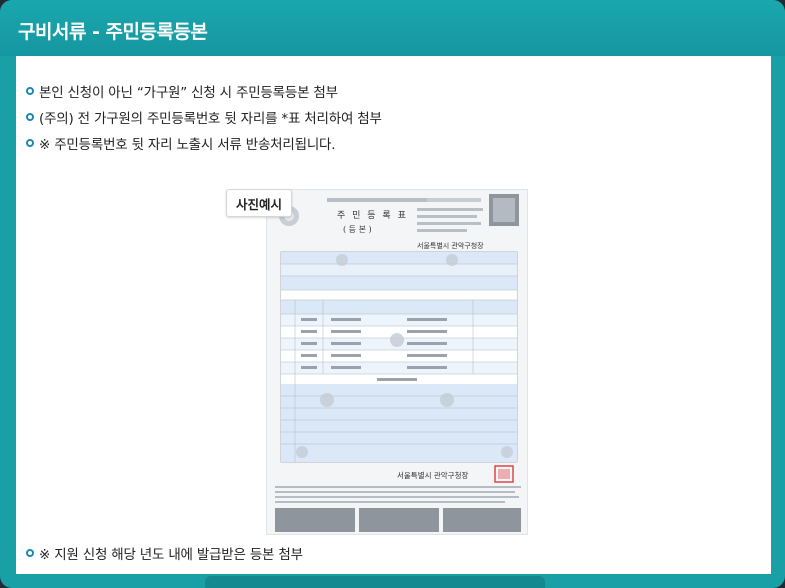  I want to click on bullet-item: (주의) 전 가구원의 주민등록번호 뒷 자리를 *표 처리하여 첨부, so click(204, 117).